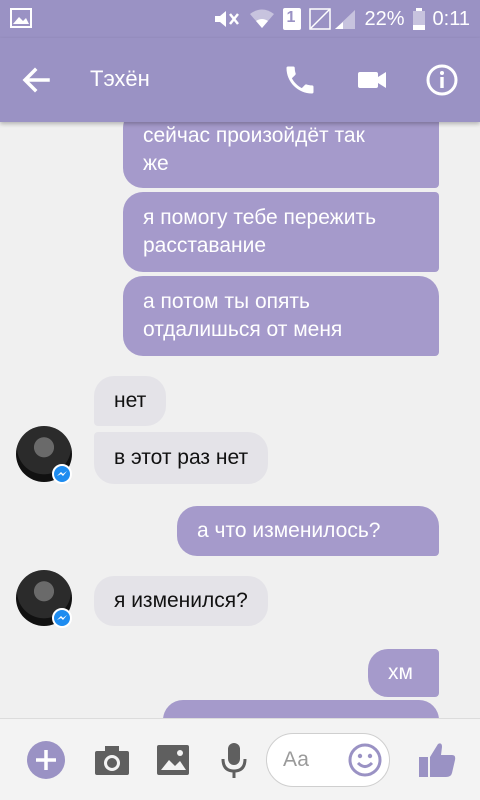 This screenshot has width=480, height=800. I want to click on incoming-message: я изменился?, so click(181, 601).